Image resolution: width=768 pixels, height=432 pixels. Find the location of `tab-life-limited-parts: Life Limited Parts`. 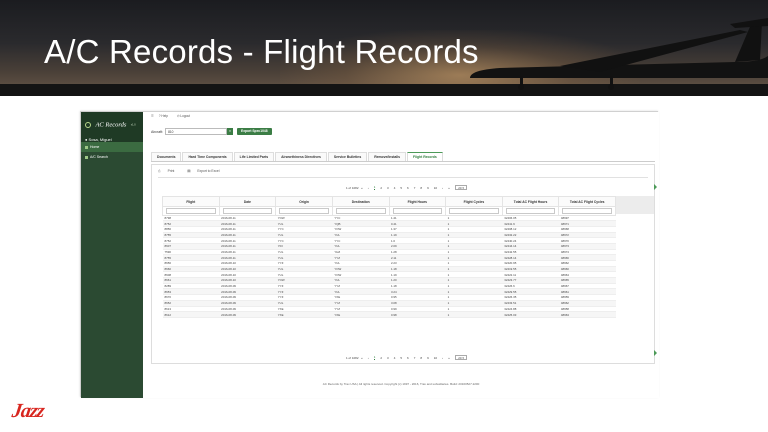

tab-life-limited-parts: Life Limited Parts is located at coordinates (254, 156).